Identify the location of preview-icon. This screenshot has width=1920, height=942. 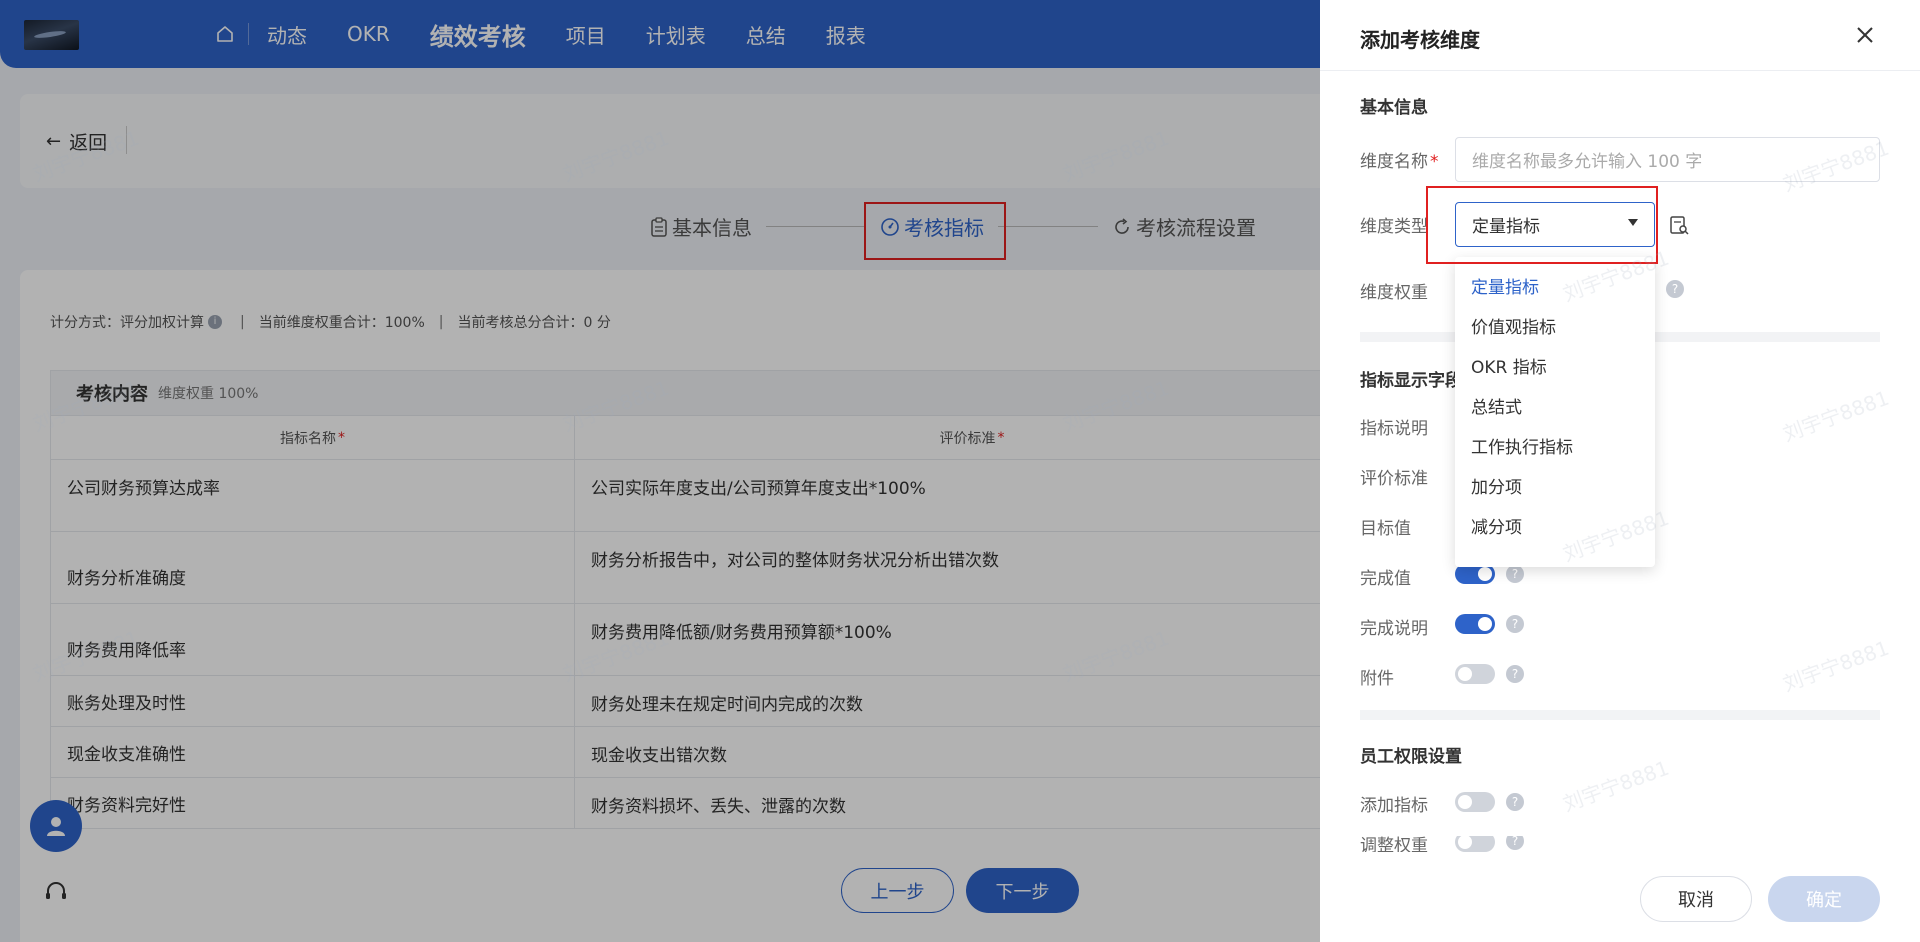
(1679, 225).